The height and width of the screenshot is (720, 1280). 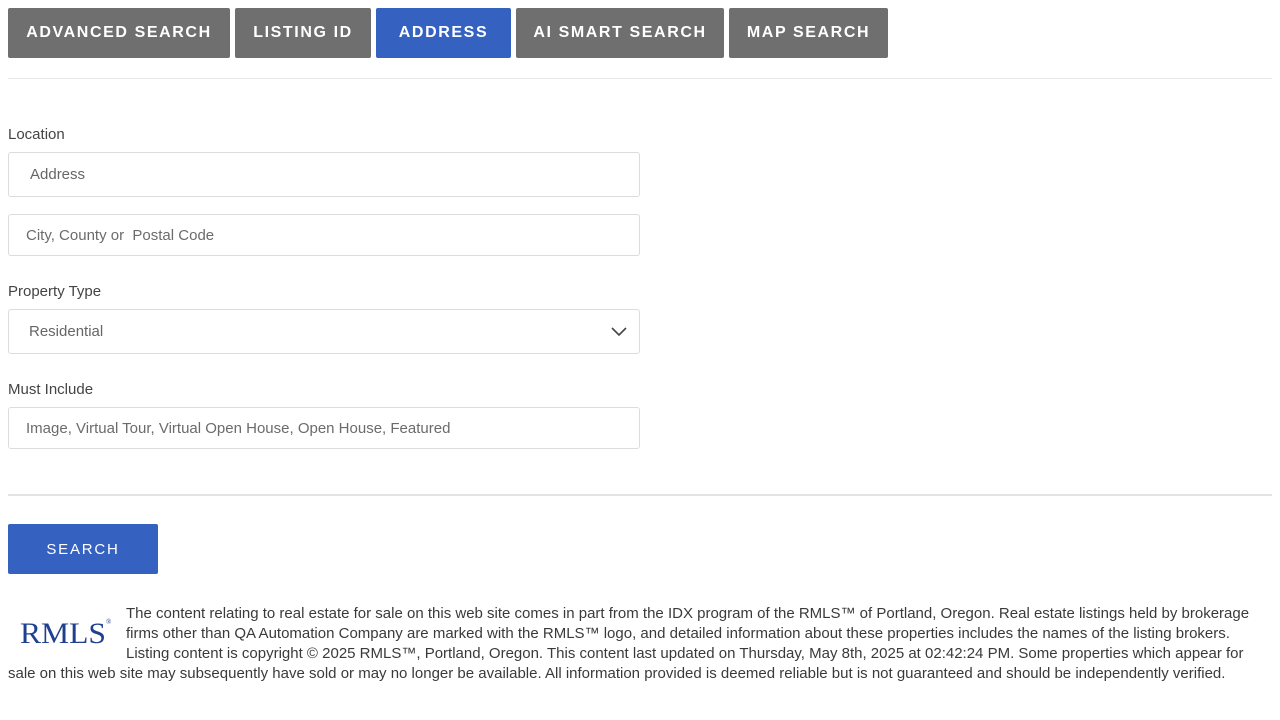 What do you see at coordinates (63, 633) in the screenshot?
I see `rmls-logo-text: RMLS` at bounding box center [63, 633].